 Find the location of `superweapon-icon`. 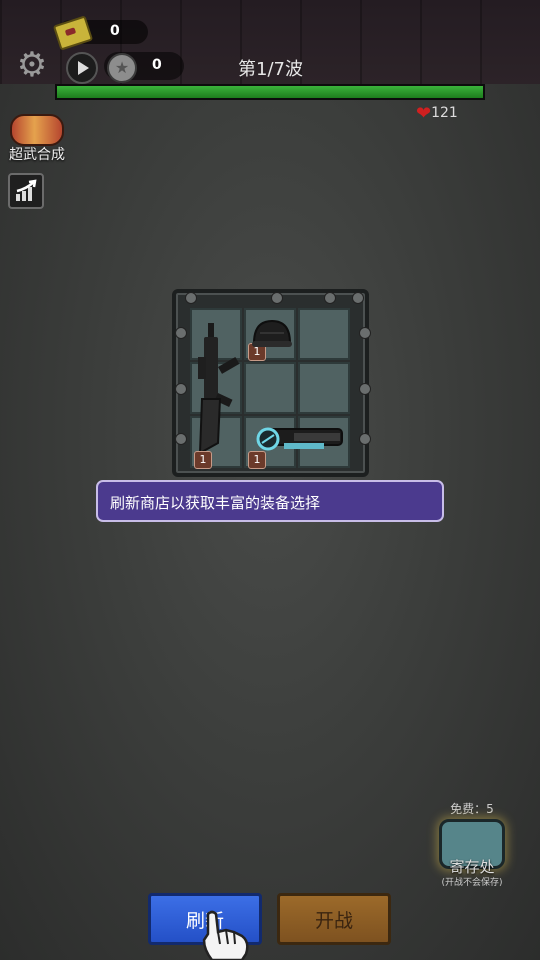

superweapon-icon is located at coordinates (37, 130).